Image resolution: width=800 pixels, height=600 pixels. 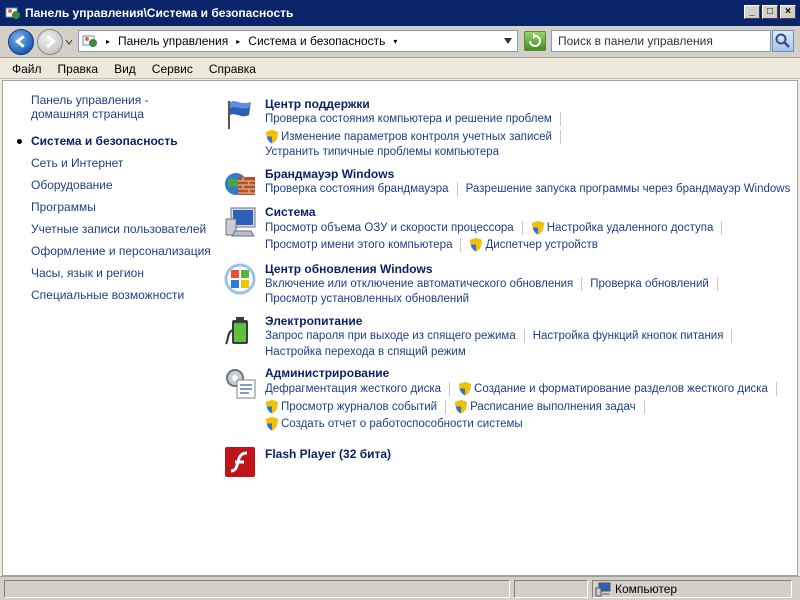 I want to click on menu-bar: Файл Правка Вид Сервис Справка, so click(x=400, y=69).